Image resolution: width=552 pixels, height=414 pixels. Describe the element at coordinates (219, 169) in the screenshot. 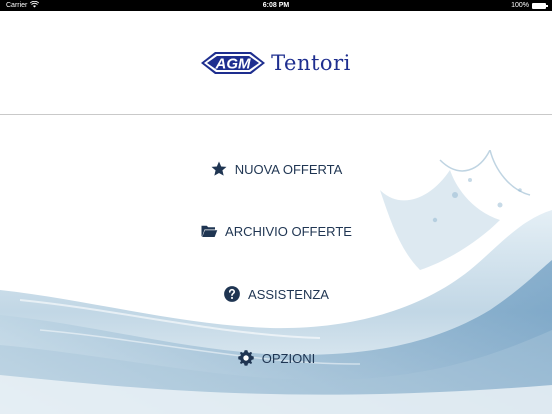

I see `star-icon` at that location.